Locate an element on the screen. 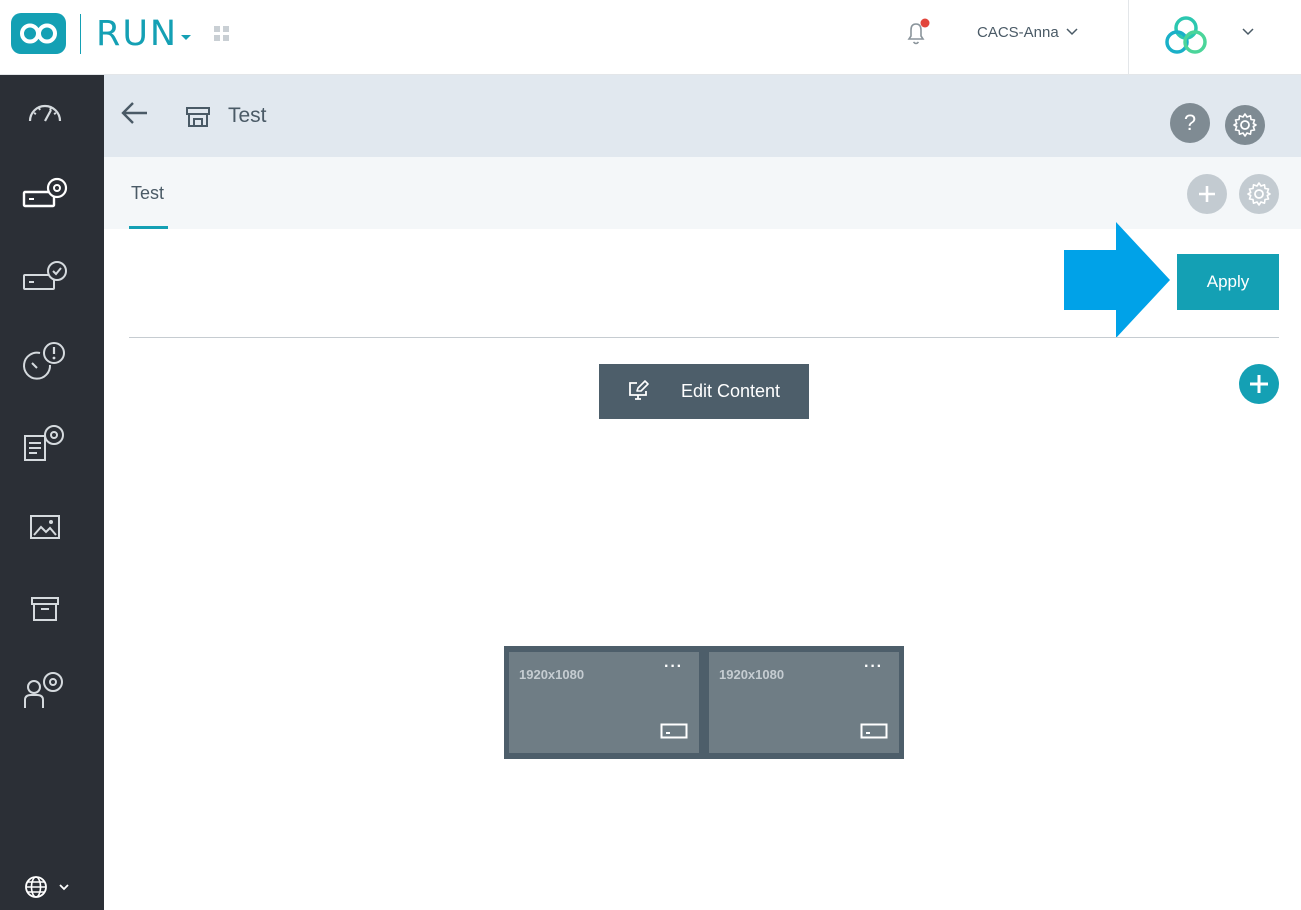 The height and width of the screenshot is (910, 1301). store-icon is located at coordinates (198, 117).